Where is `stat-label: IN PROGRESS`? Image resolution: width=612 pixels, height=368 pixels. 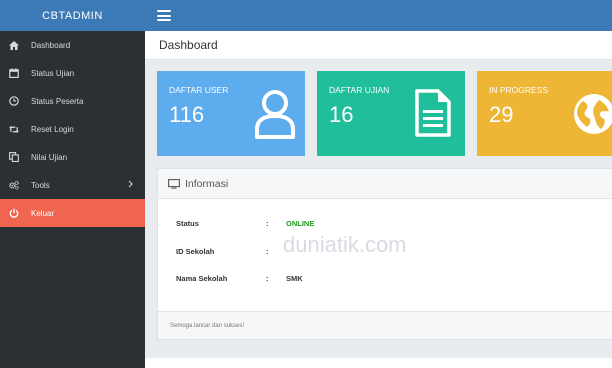
stat-label: IN PROGRESS is located at coordinates (519, 90).